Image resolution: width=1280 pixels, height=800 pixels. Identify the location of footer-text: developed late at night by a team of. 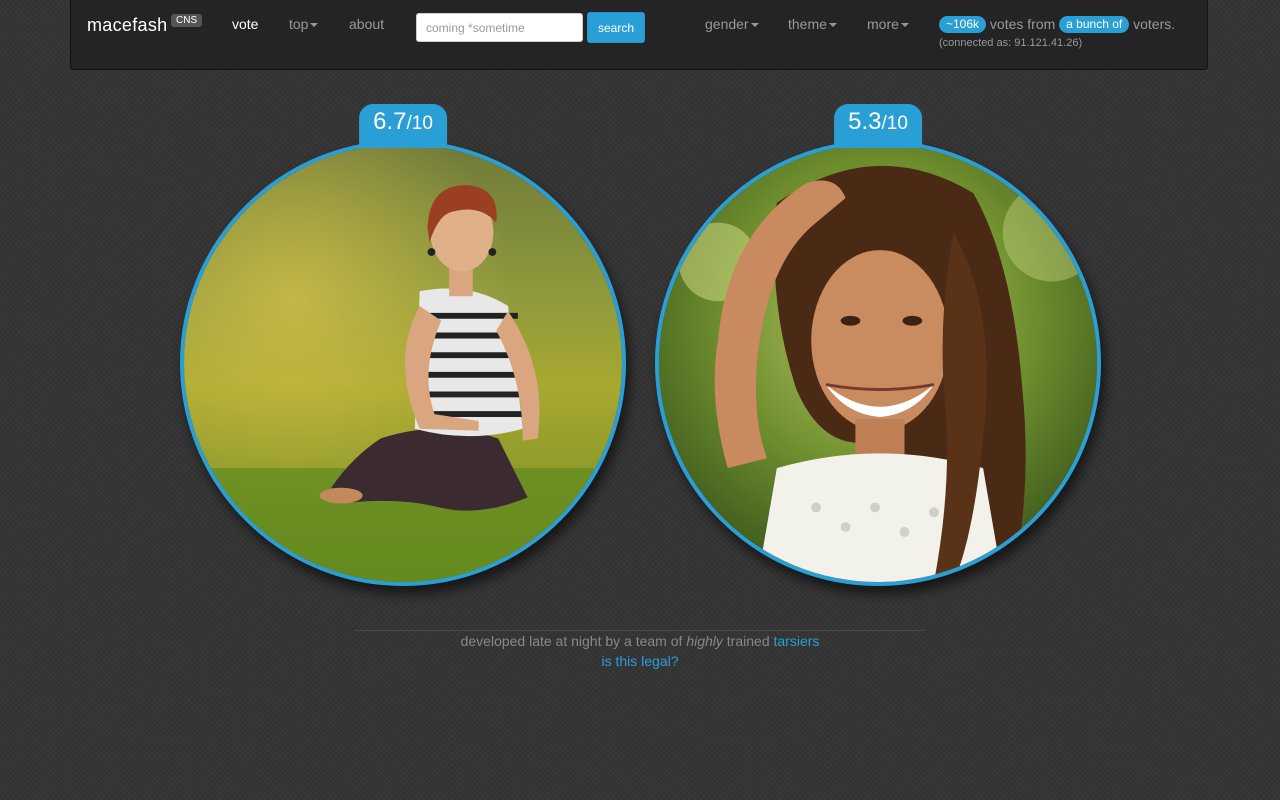
(571, 641).